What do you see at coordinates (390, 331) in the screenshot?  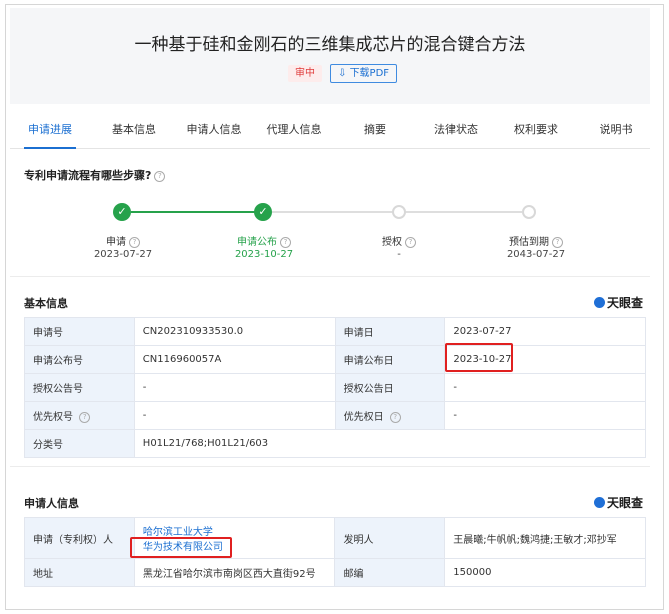 I see `table-key: 申请日` at bounding box center [390, 331].